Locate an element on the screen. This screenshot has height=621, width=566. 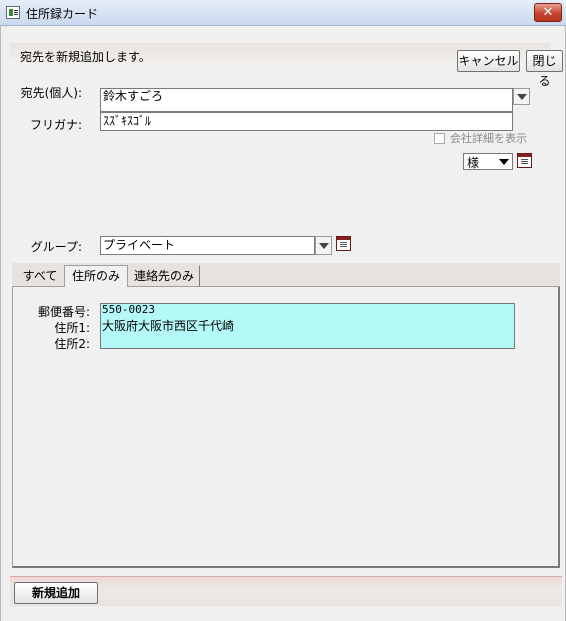
app-window-icon is located at coordinates (13, 12).